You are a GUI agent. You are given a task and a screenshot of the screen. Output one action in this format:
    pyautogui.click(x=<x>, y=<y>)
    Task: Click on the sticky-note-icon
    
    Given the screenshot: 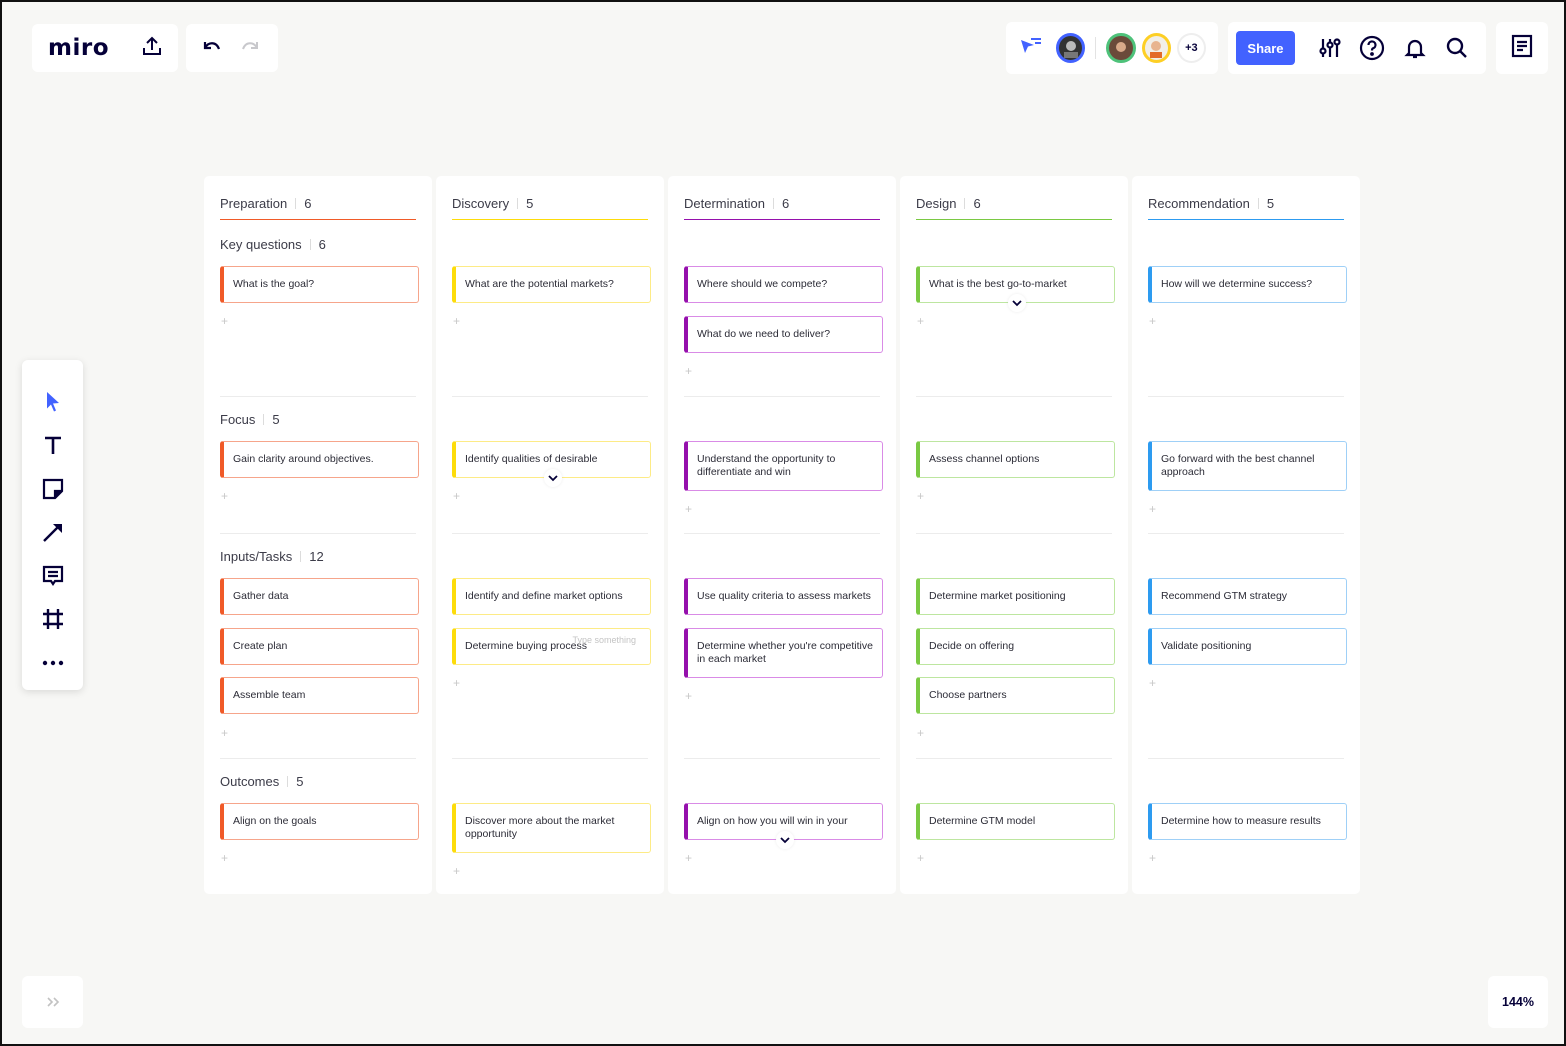 What is the action you would take?
    pyautogui.click(x=53, y=489)
    